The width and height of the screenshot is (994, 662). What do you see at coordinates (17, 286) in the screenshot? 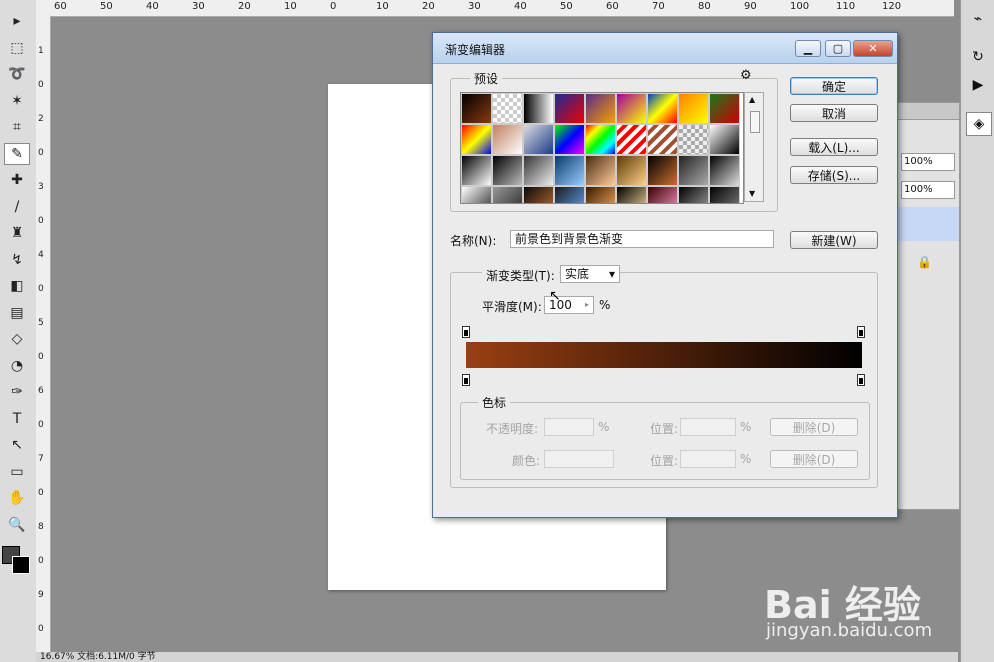
I see `eraser-icon: ◧` at bounding box center [17, 286].